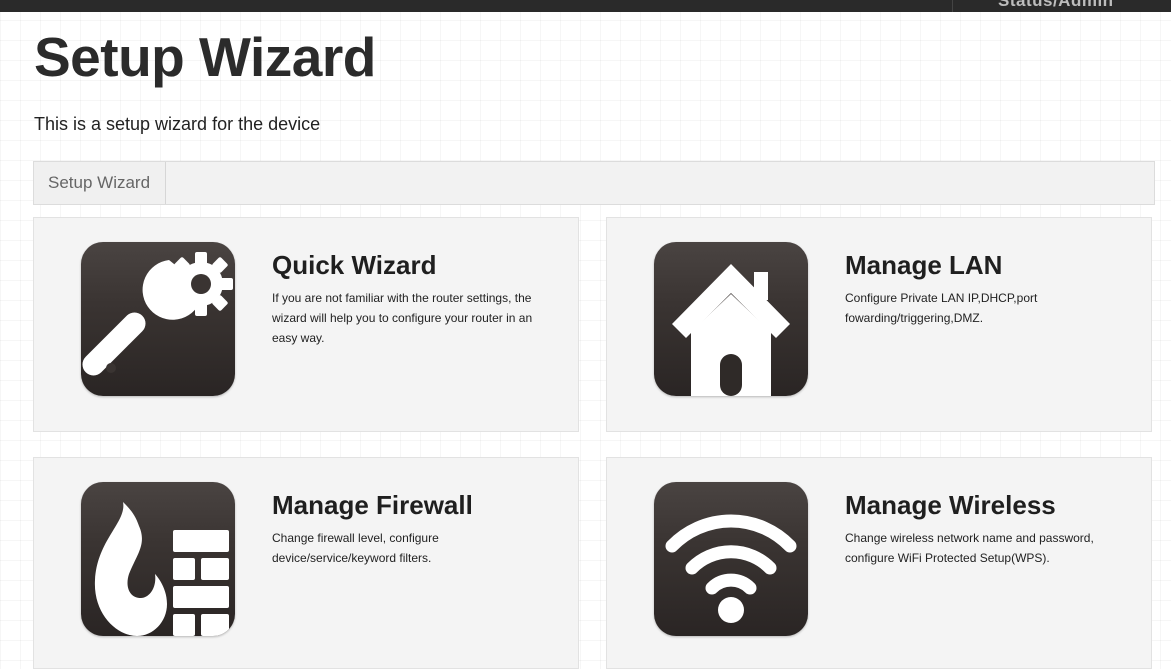 The height and width of the screenshot is (669, 1171). What do you see at coordinates (158, 559) in the screenshot?
I see `firewall-icon` at bounding box center [158, 559].